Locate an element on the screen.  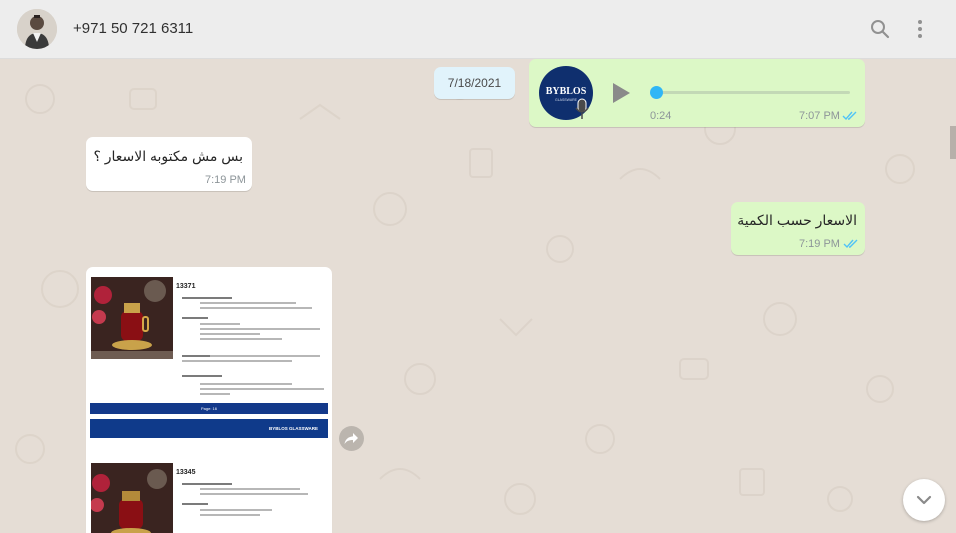
play-button is located at coordinates (621, 93).